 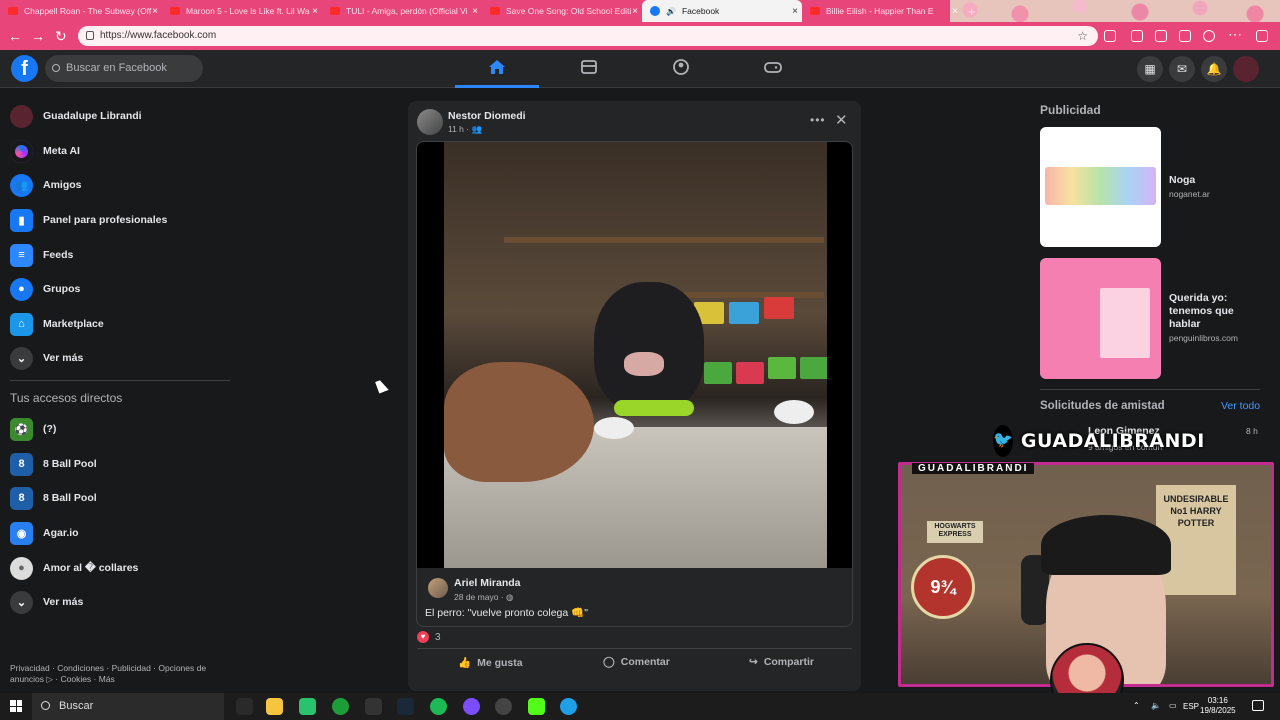 What do you see at coordinates (429, 637) in the screenshot?
I see `reactions-summary: ♥ 3` at bounding box center [429, 637].